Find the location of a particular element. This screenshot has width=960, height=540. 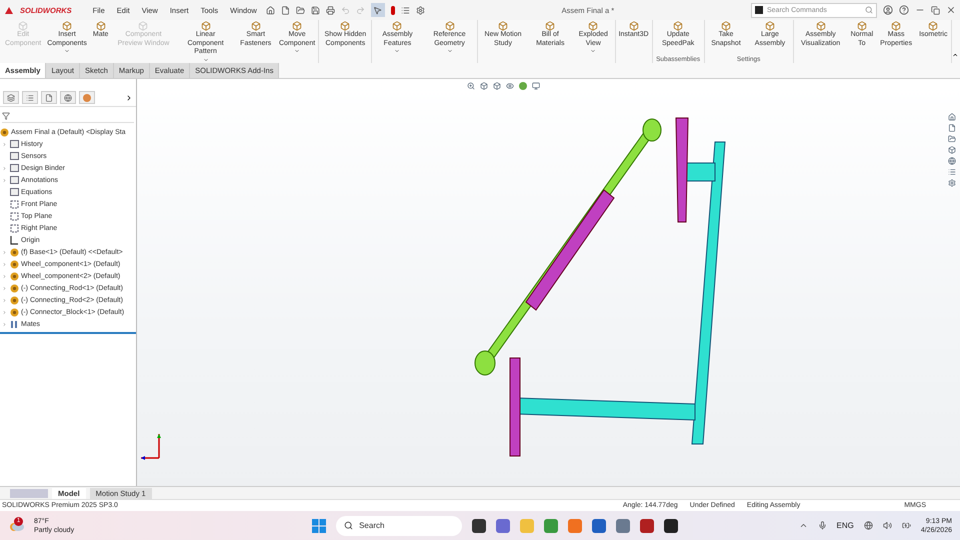

chevron-icon is located at coordinates (129, 98).